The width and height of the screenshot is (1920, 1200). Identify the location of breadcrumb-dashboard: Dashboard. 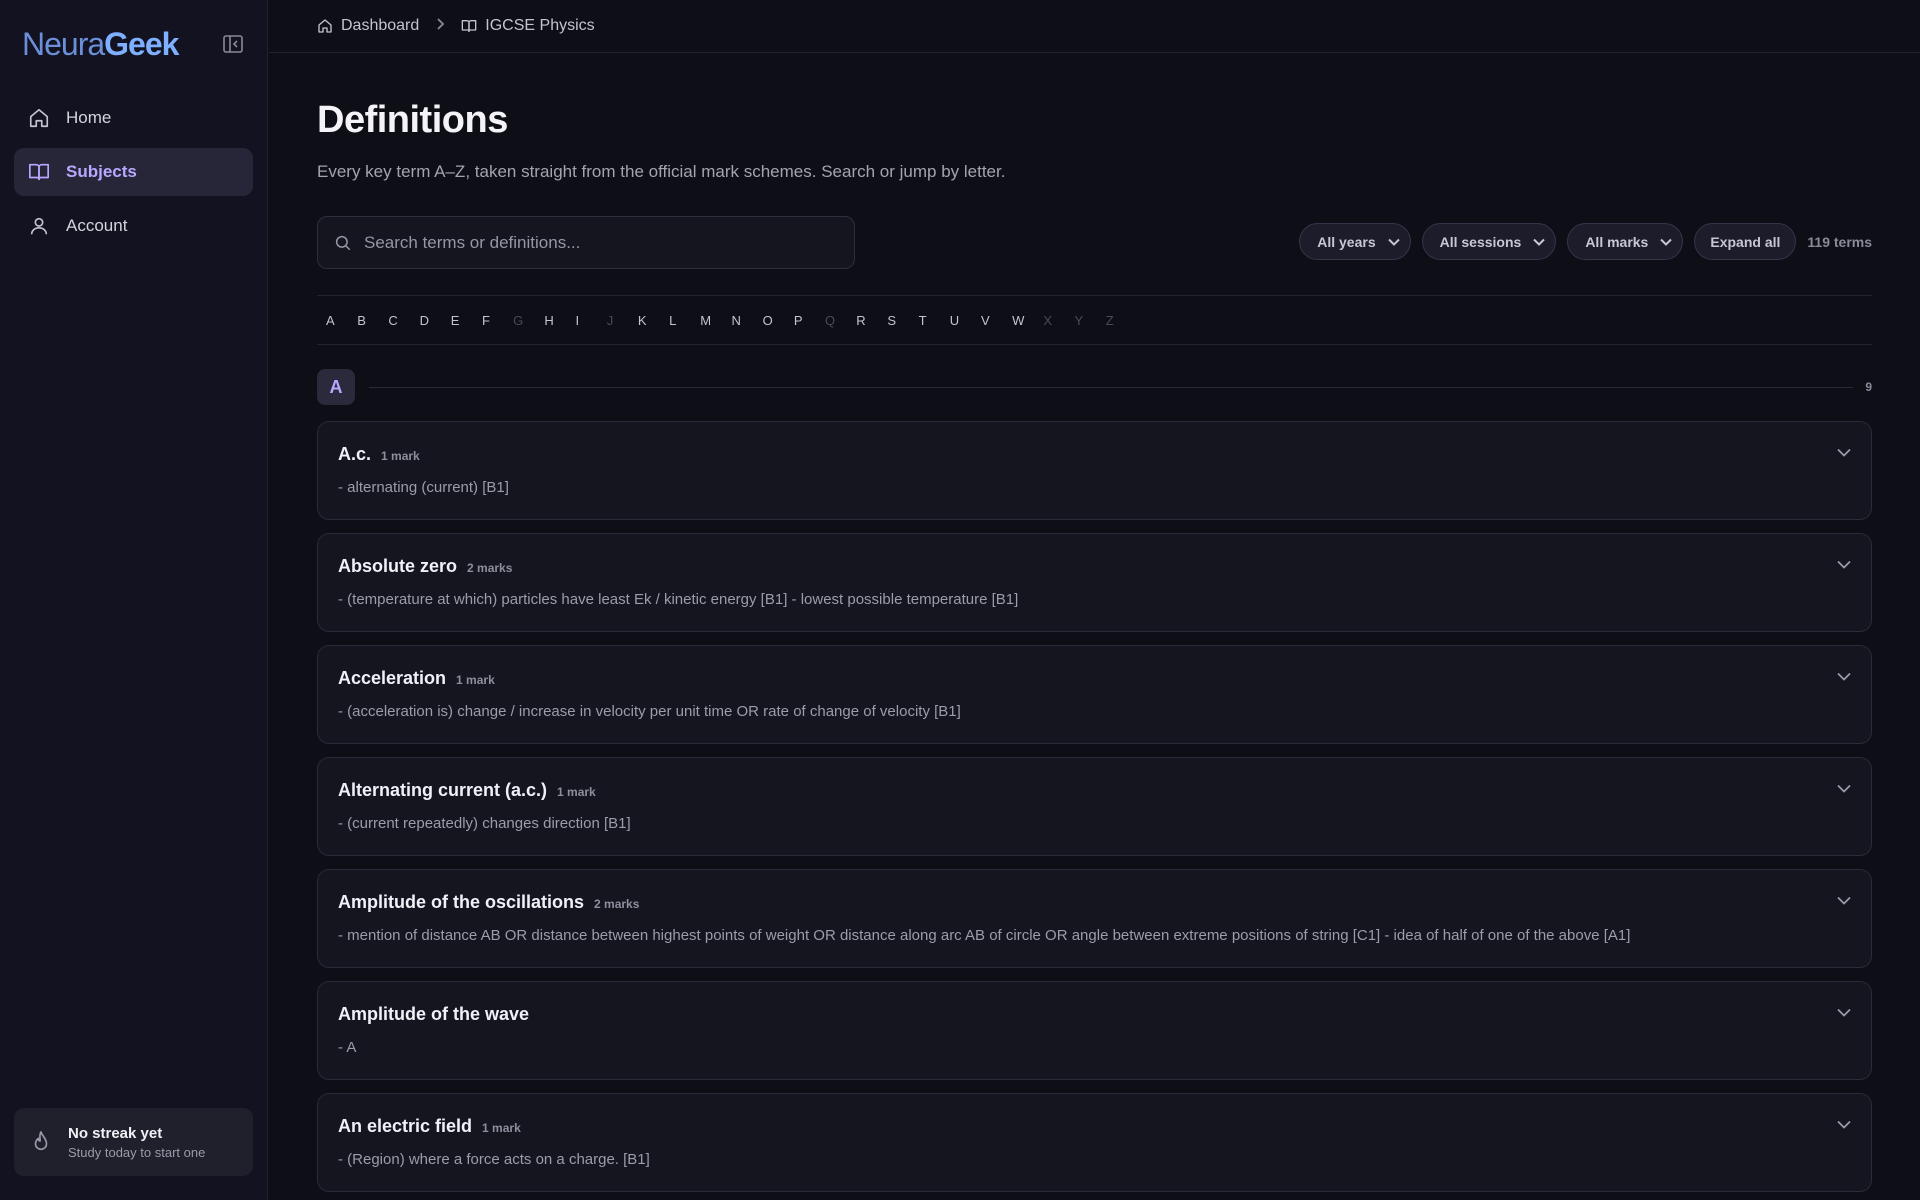
(368, 26).